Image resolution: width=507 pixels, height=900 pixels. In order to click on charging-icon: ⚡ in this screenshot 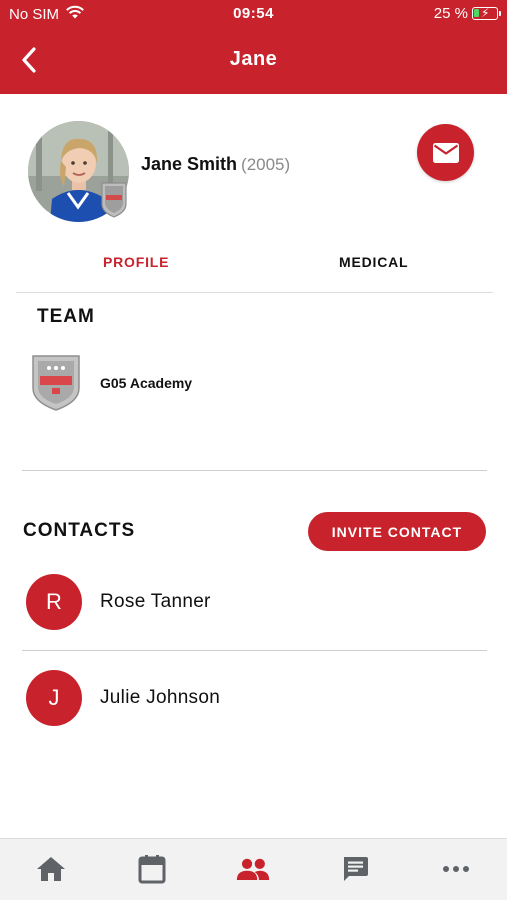, I will do `click(485, 13)`.